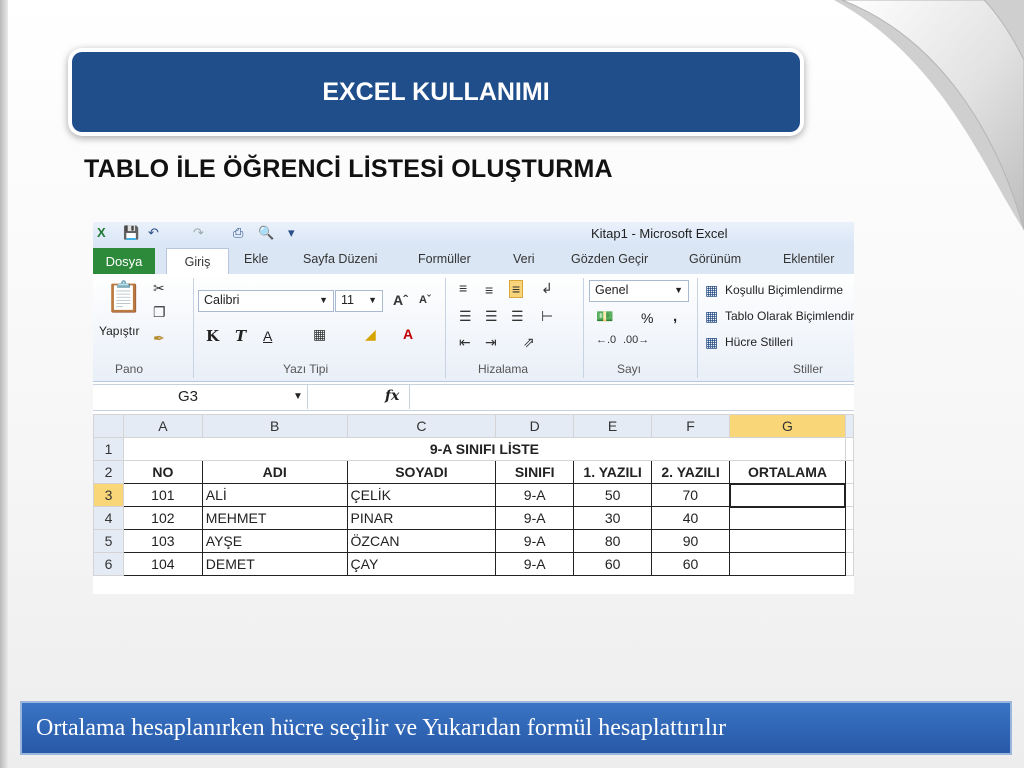  Describe the element at coordinates (274, 541) in the screenshot. I see `cell-adi: AYŞE` at that location.